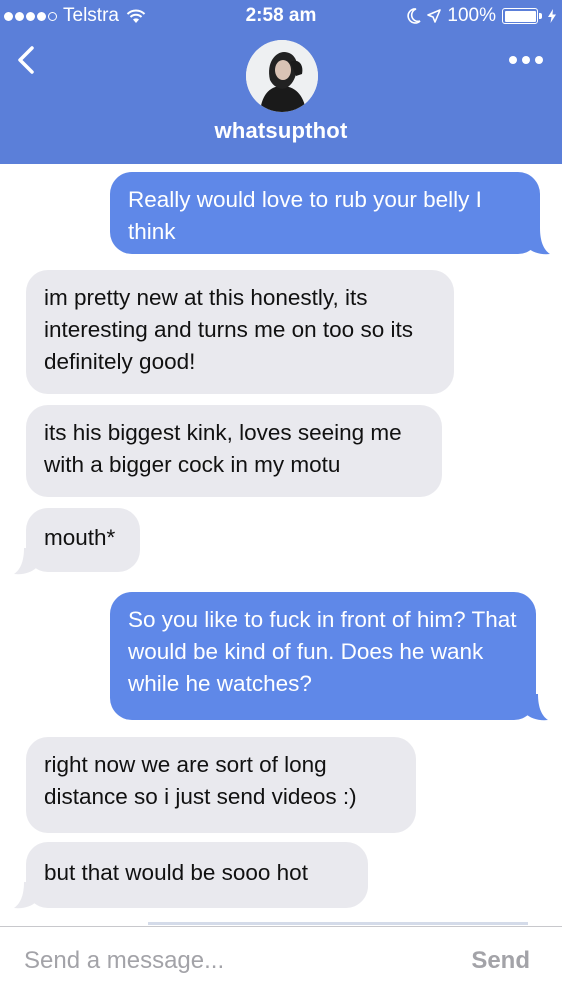  What do you see at coordinates (434, 16) in the screenshot?
I see `location-arrow-icon` at bounding box center [434, 16].